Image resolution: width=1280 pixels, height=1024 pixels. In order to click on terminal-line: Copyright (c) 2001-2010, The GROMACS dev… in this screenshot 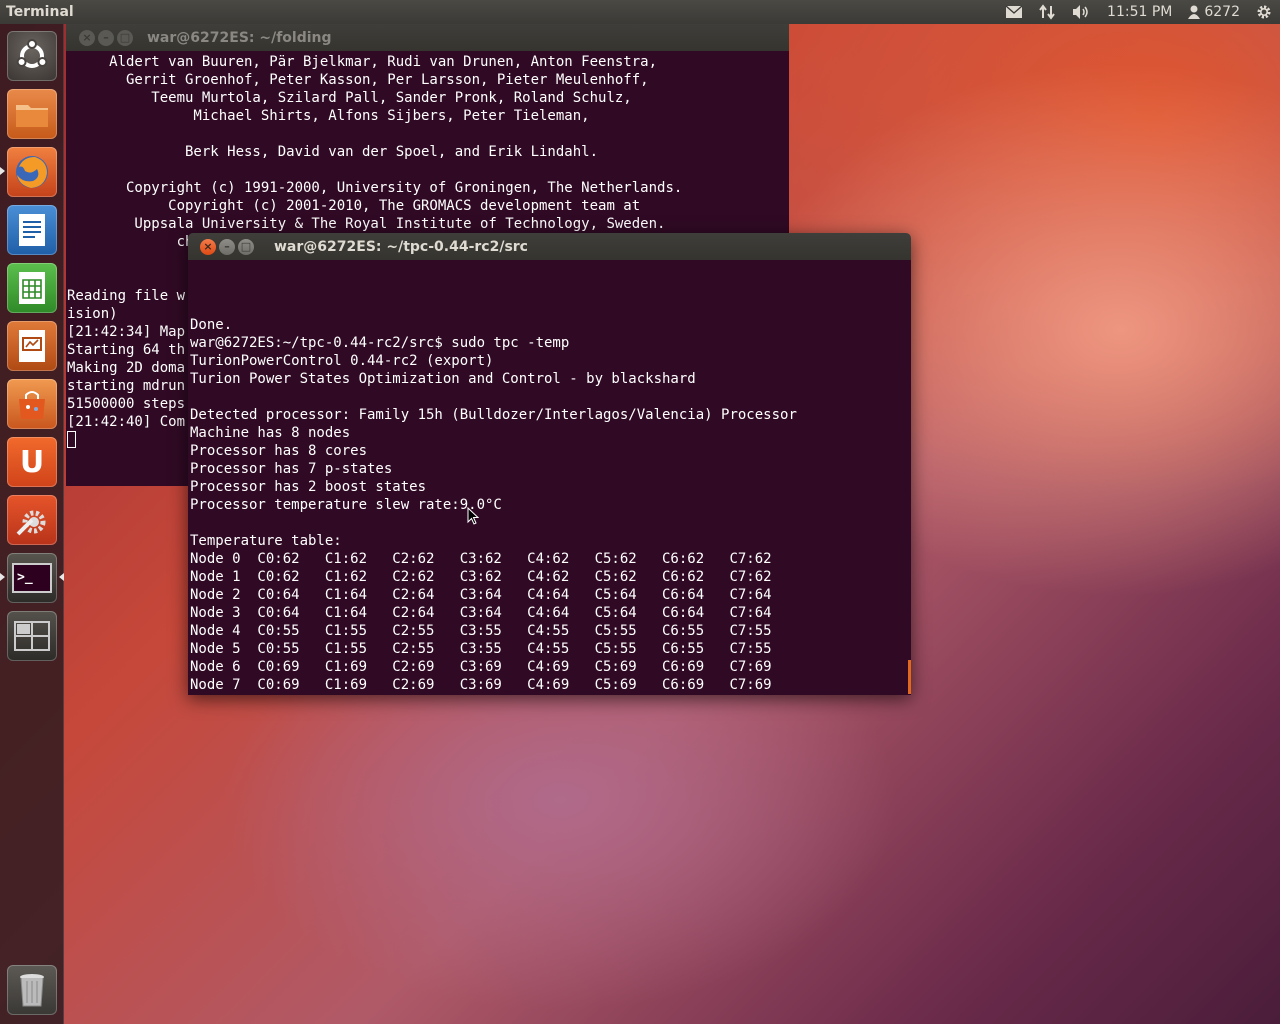, I will do `click(354, 206)`.